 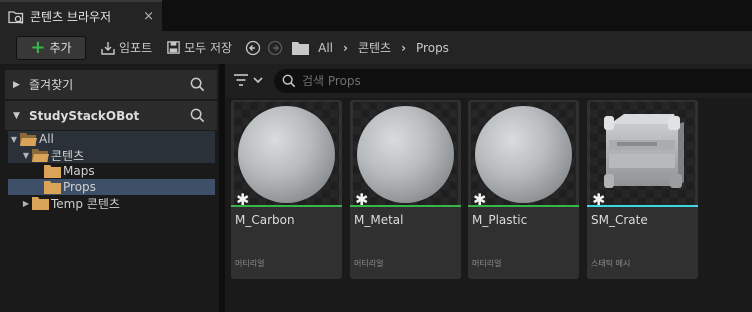 I want to click on breadcrumb-content: 콘텐츠, so click(x=374, y=47).